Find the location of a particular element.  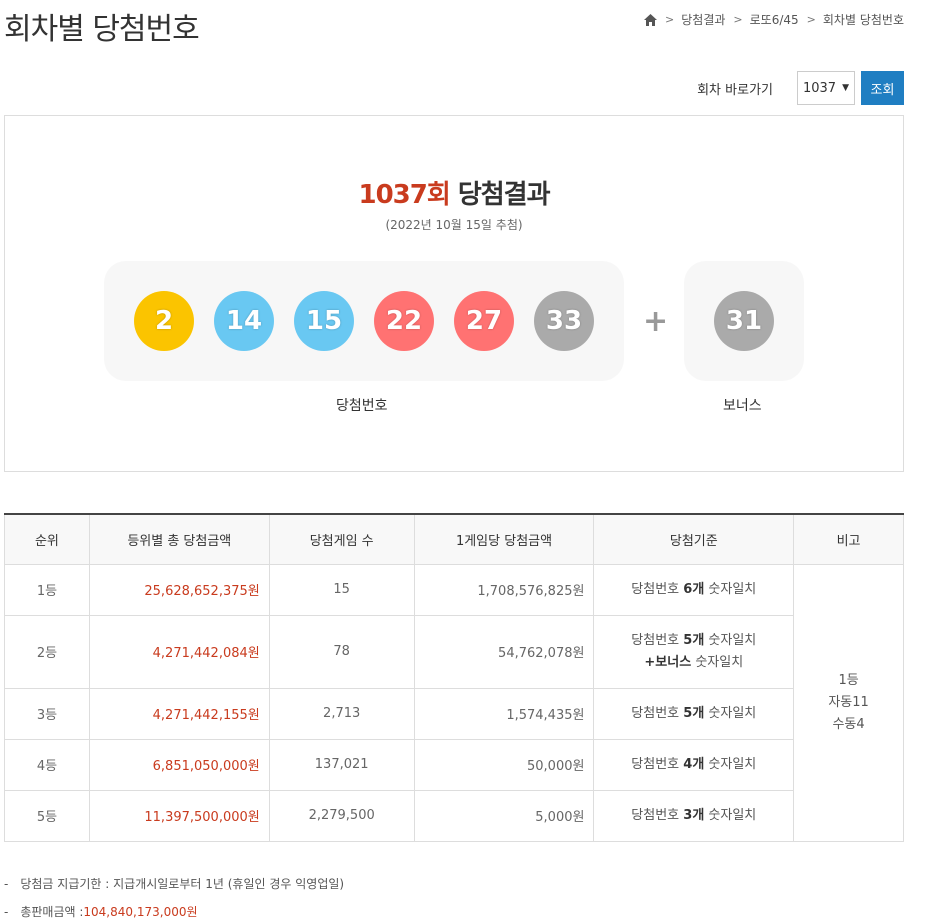

winning-numbers-label: 당첨번호 is located at coordinates (362, 406).